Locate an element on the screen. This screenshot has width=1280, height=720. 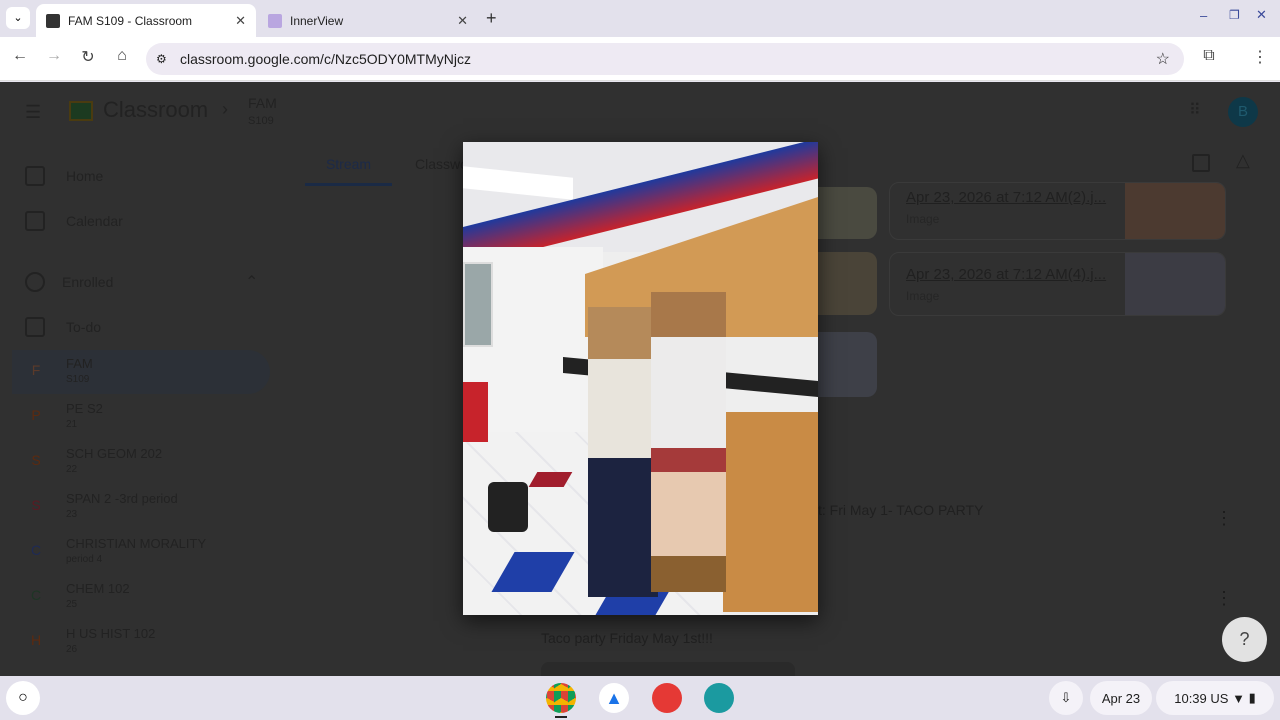
chair is located at coordinates (475, 412).